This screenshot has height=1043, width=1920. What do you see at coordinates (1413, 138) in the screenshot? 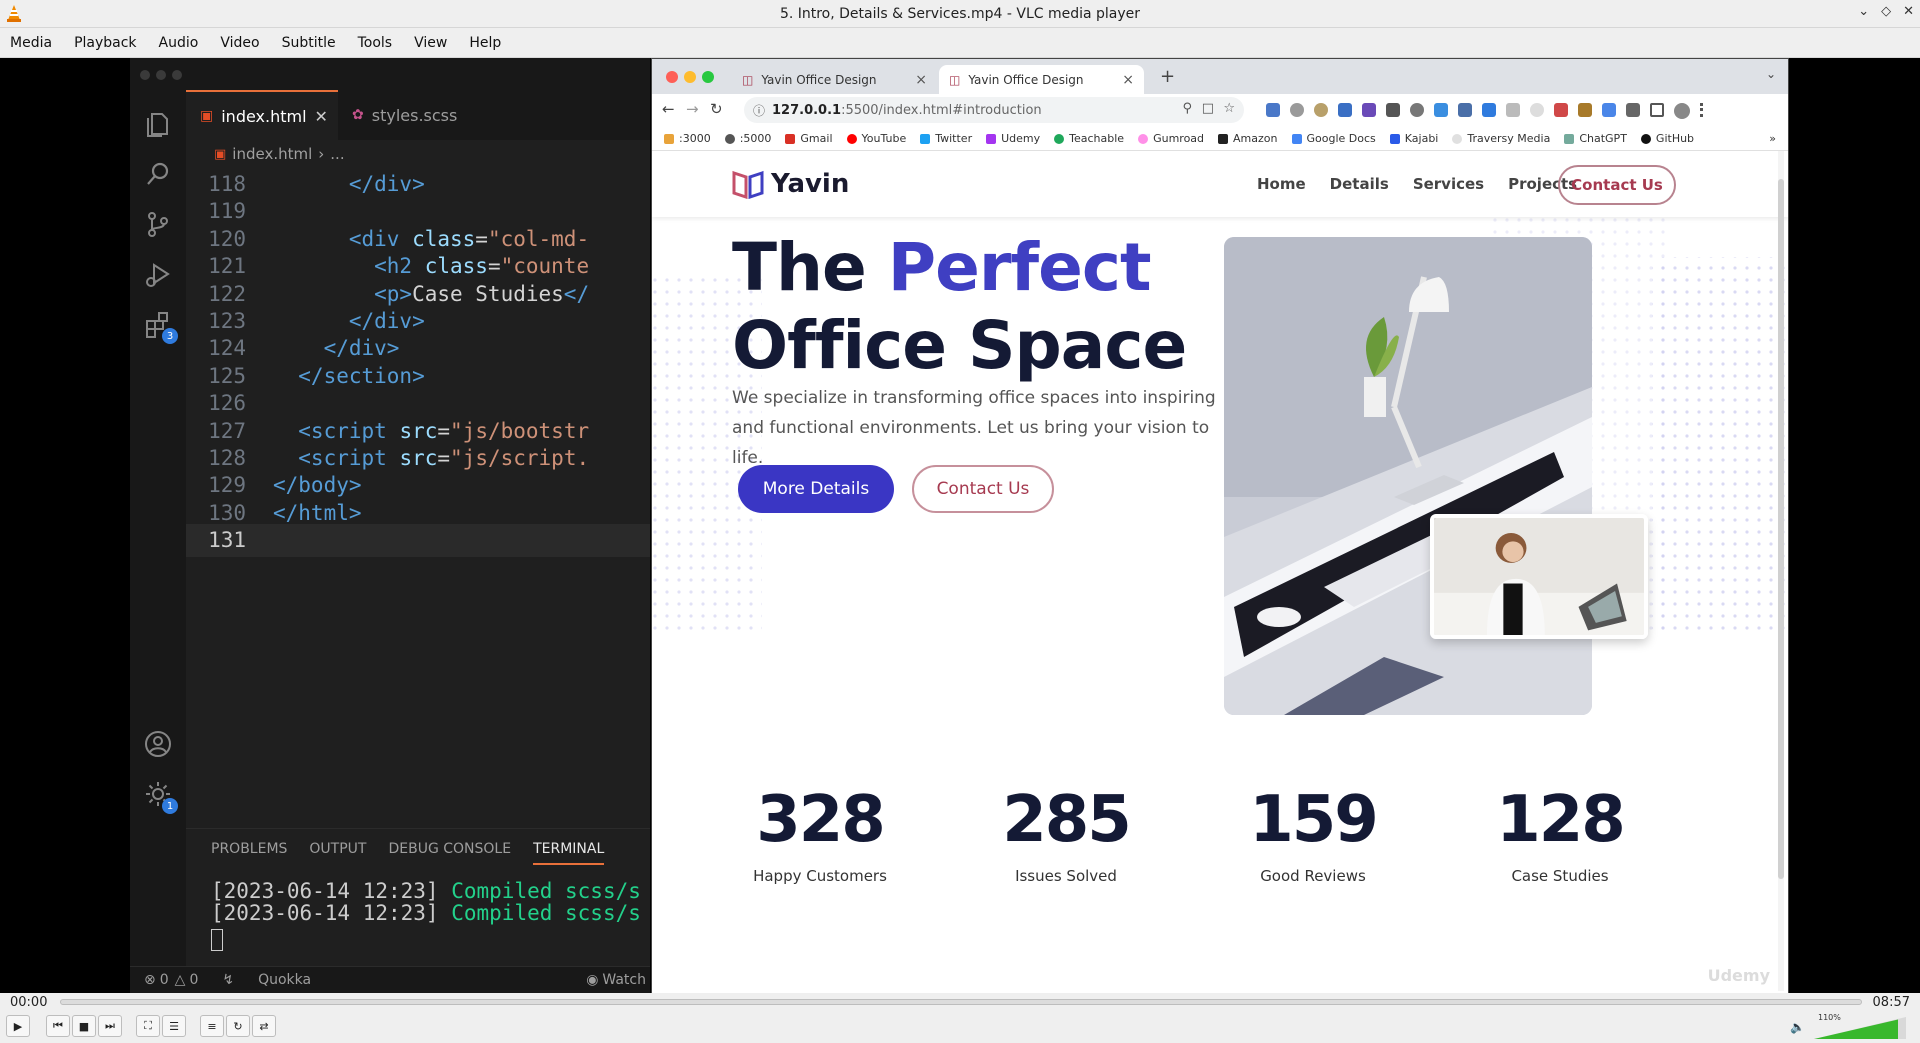
I see `bookmark: Kajabi` at bounding box center [1413, 138].